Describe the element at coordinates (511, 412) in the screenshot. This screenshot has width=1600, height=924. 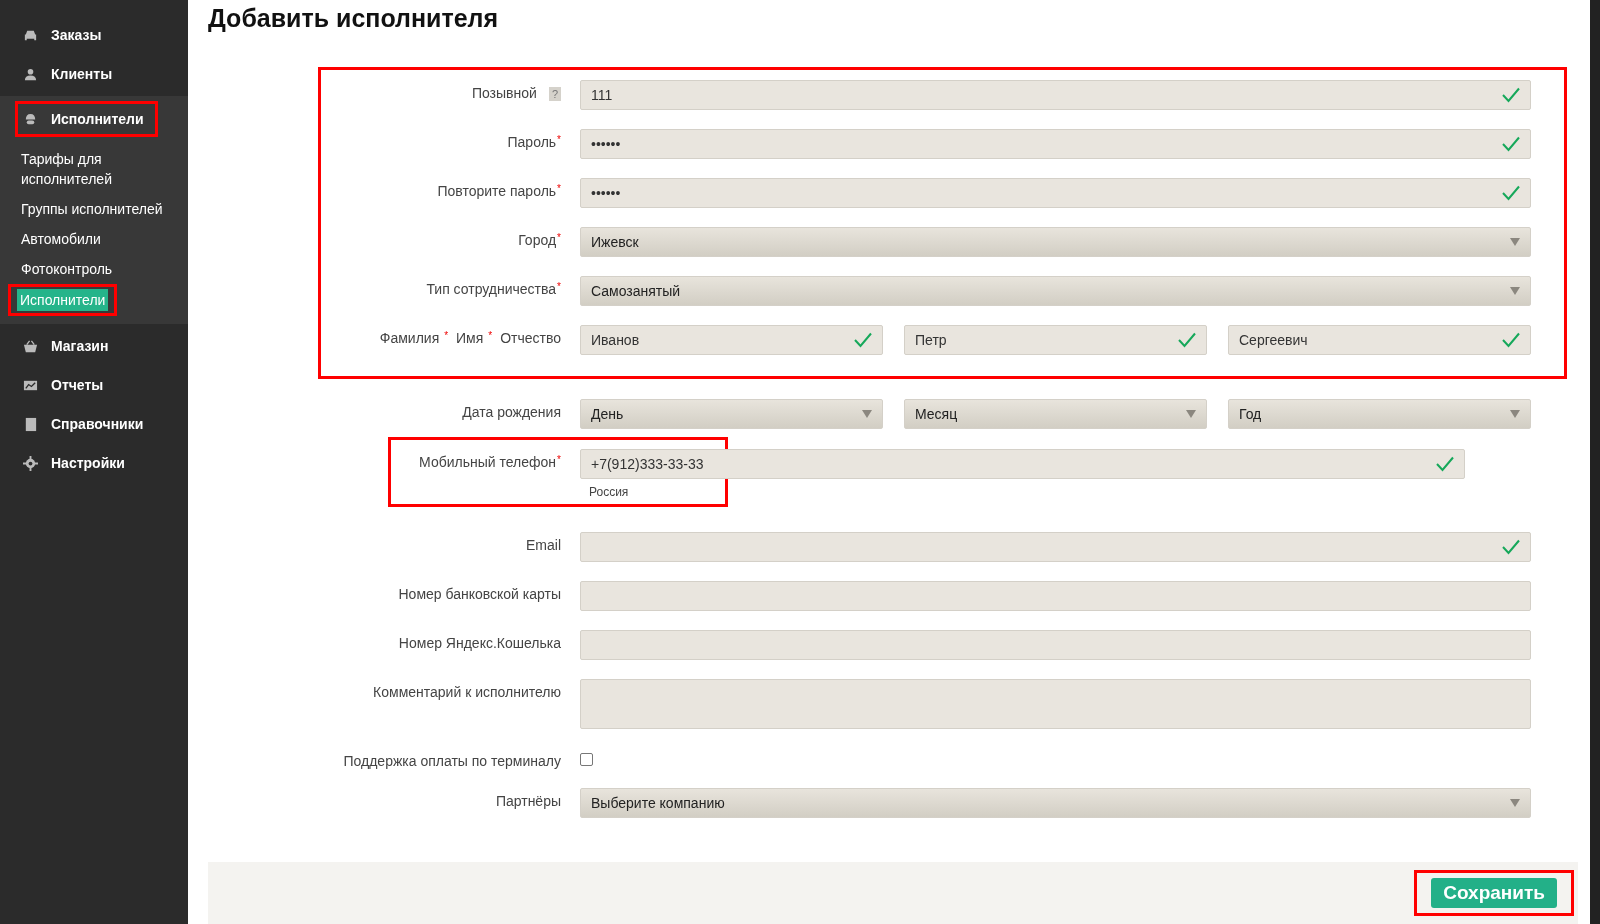
I see `field-label: Дата рождения` at that location.